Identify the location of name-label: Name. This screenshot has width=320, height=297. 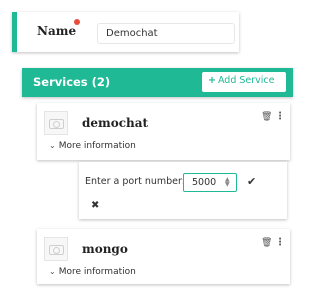
(57, 31).